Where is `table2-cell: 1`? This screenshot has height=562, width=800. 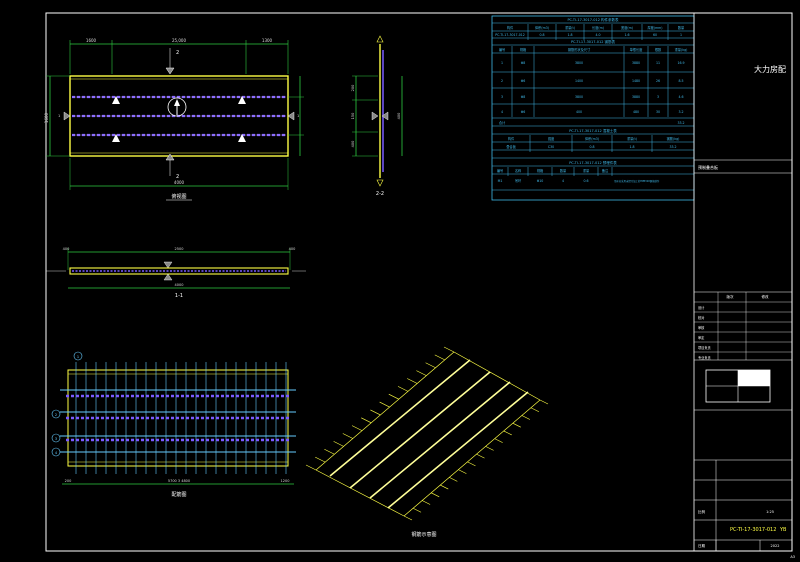
table2-cell: 1 is located at coordinates (502, 63).